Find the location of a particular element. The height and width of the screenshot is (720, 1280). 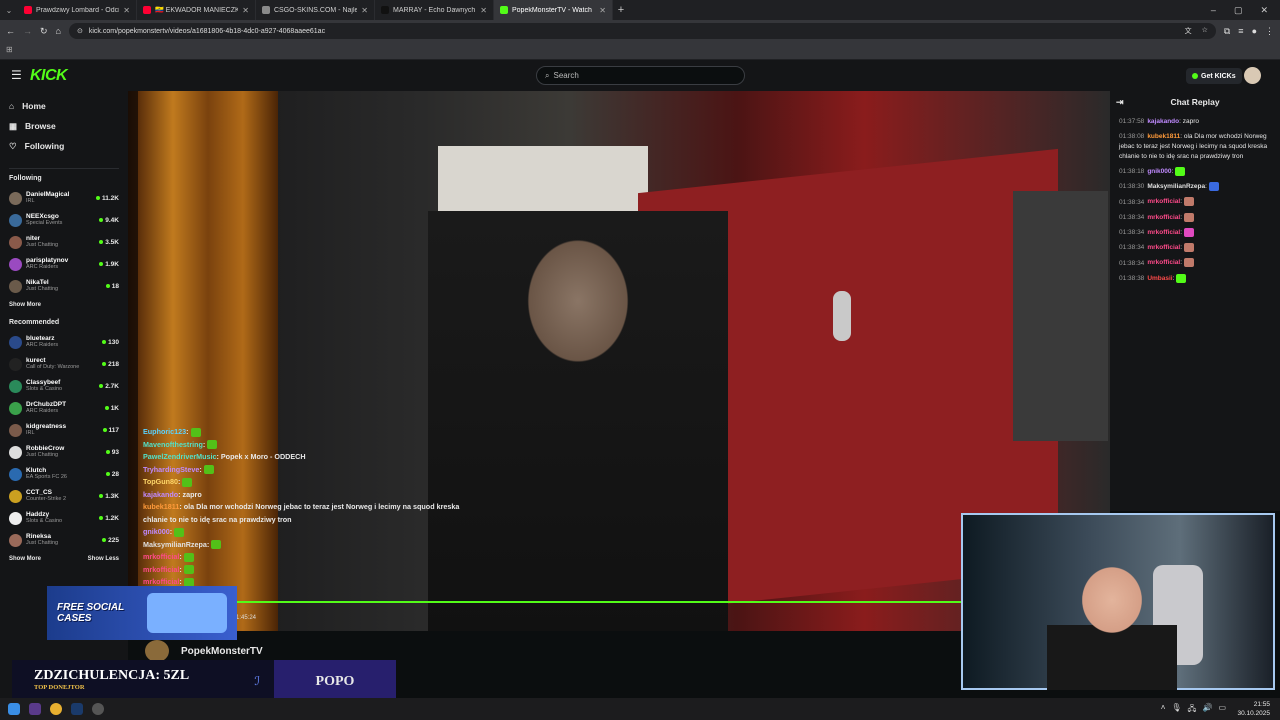

channel-item: kidgreatness IRL 117 is located at coordinates (64, 430).